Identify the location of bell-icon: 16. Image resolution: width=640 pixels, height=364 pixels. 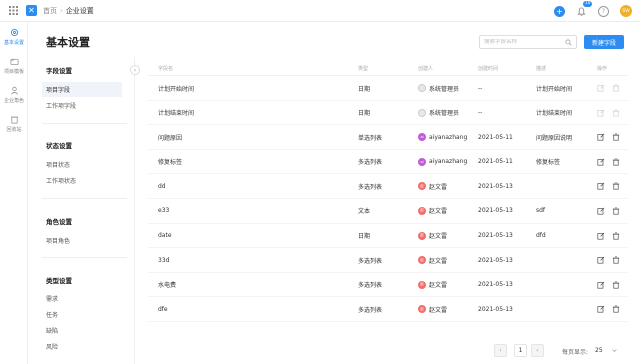
(584, 8).